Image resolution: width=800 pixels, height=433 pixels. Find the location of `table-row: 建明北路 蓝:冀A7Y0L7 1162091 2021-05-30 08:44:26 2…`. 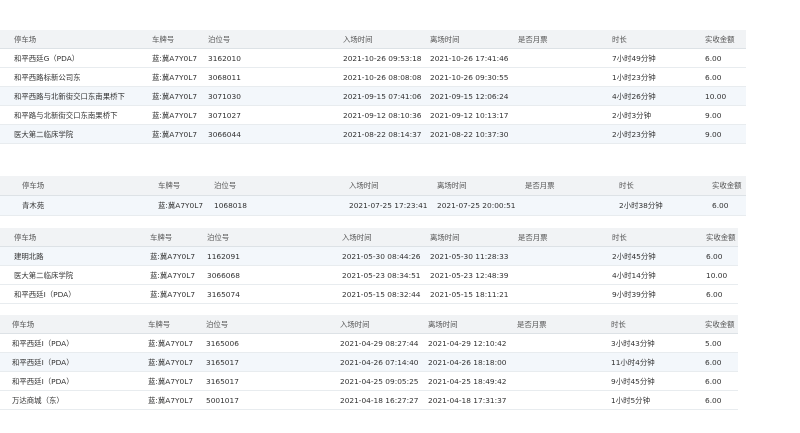

table-row: 建明北路 蓝:冀A7Y0L7 1162091 2021-05-30 08:44:26 2… is located at coordinates (369, 256).